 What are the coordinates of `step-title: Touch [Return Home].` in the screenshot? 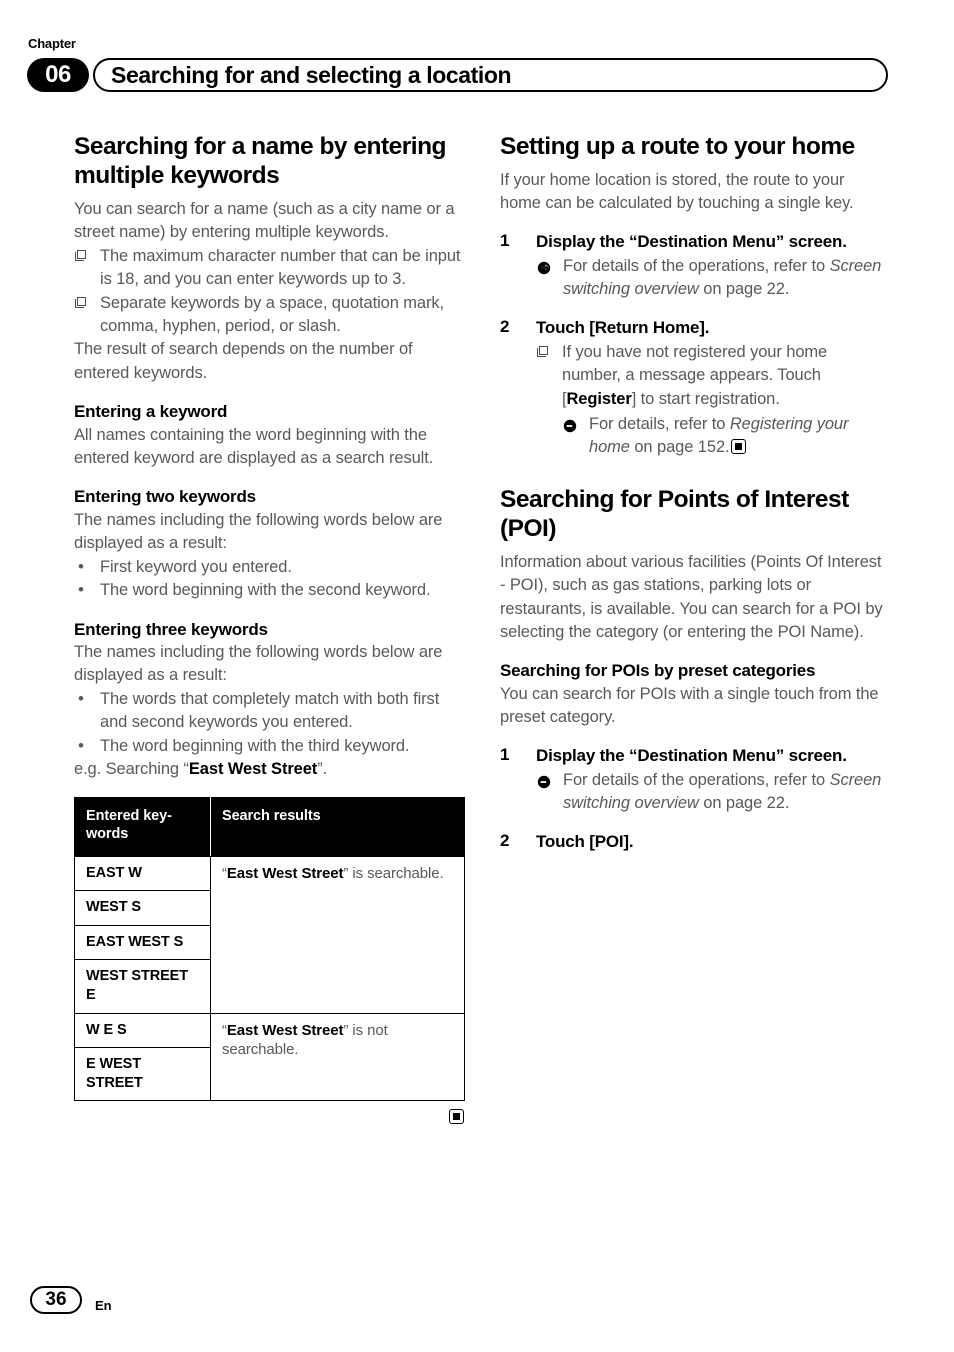 It's located at (623, 327).